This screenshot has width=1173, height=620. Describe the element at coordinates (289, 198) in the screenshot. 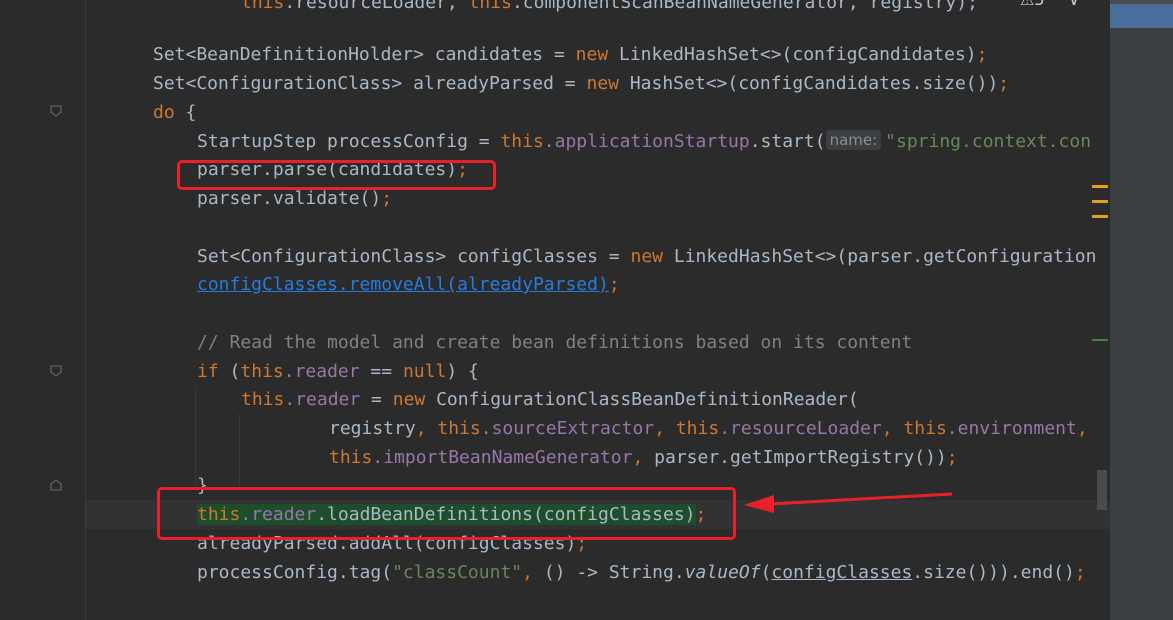

I see `token-text: parser.validate()` at that location.